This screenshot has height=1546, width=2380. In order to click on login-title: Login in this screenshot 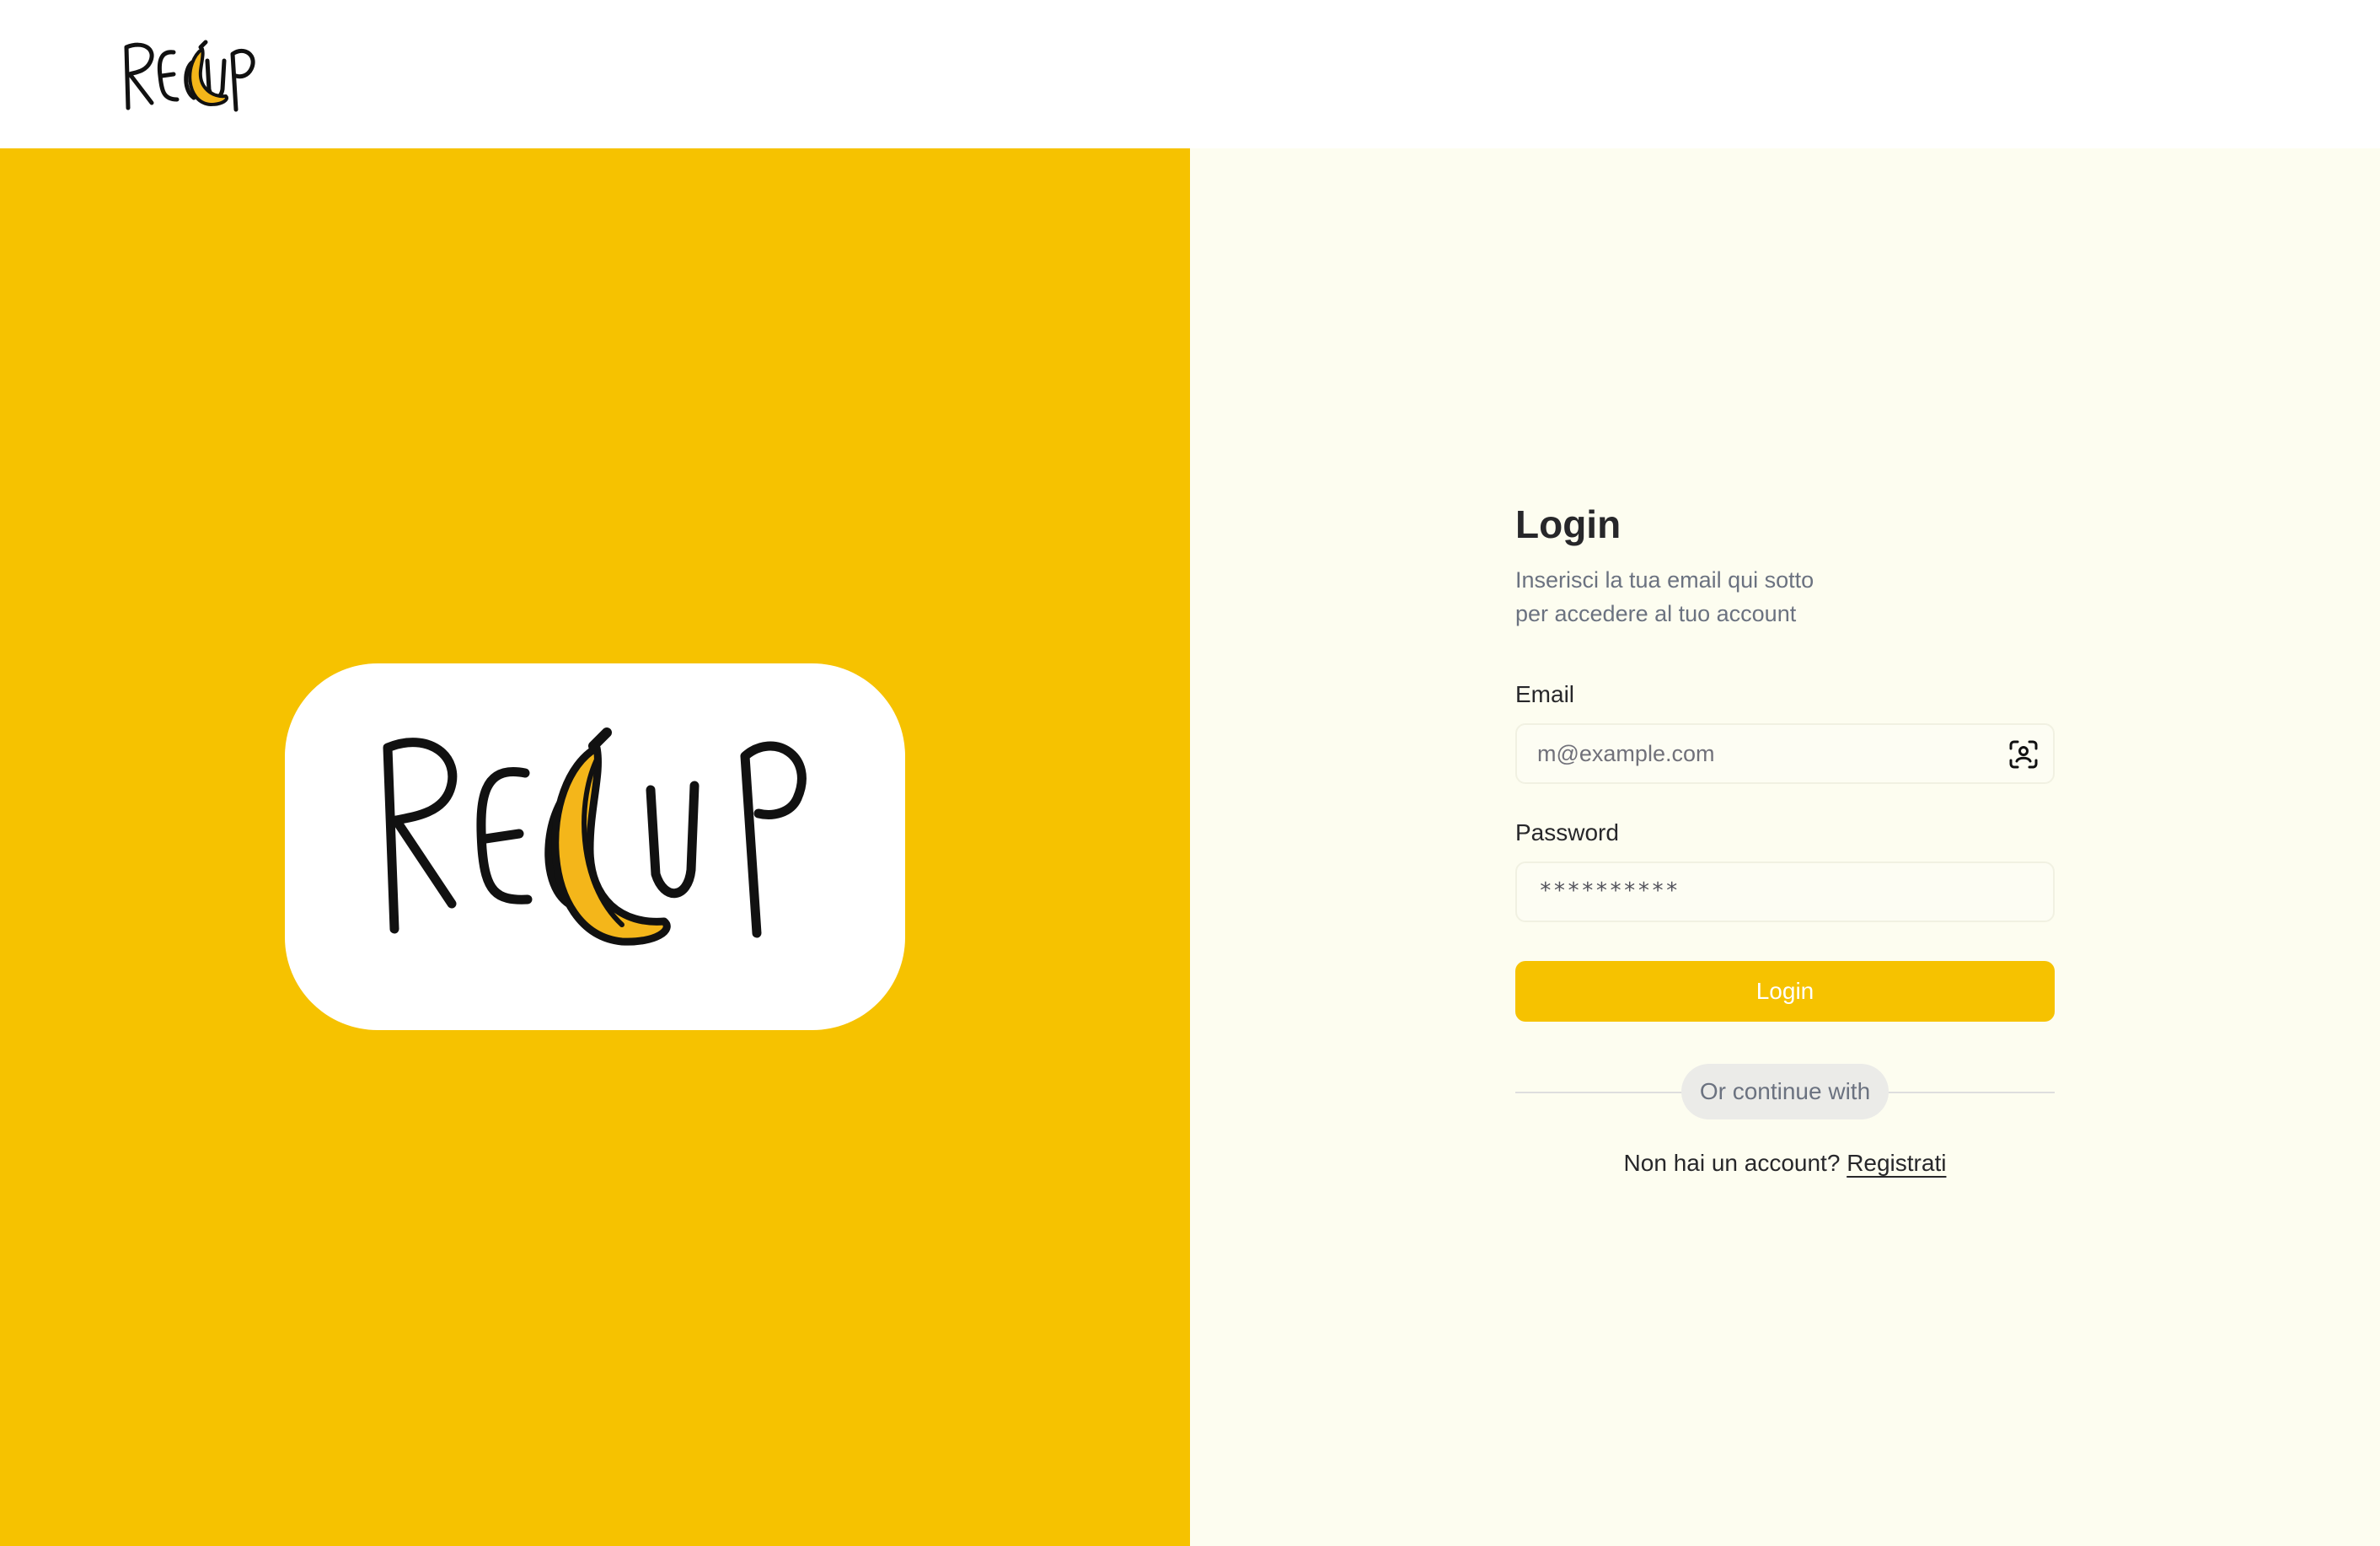, I will do `click(1568, 524)`.